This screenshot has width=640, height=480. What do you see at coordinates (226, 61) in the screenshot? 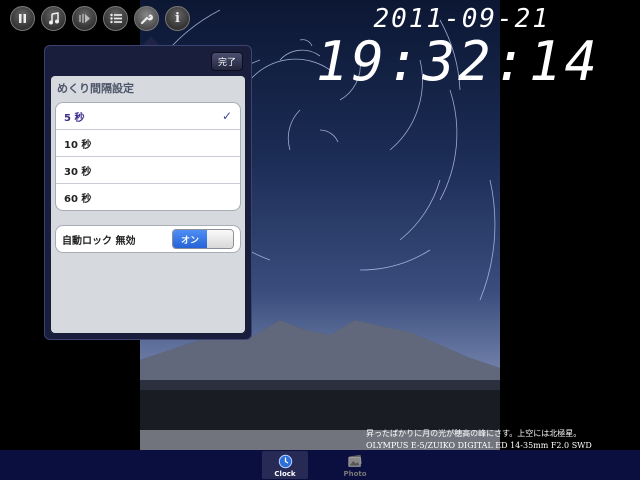
I see `done-button: 完了` at bounding box center [226, 61].